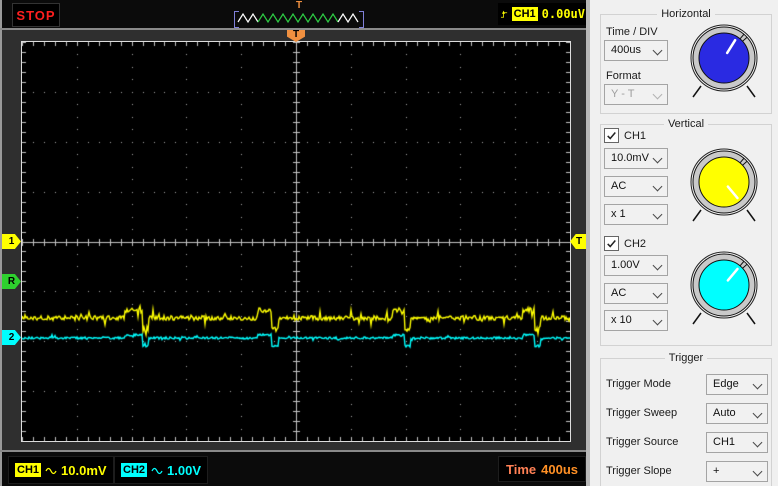  What do you see at coordinates (686, 124) in the screenshot?
I see `vertical-group-title: Vertical` at bounding box center [686, 124].